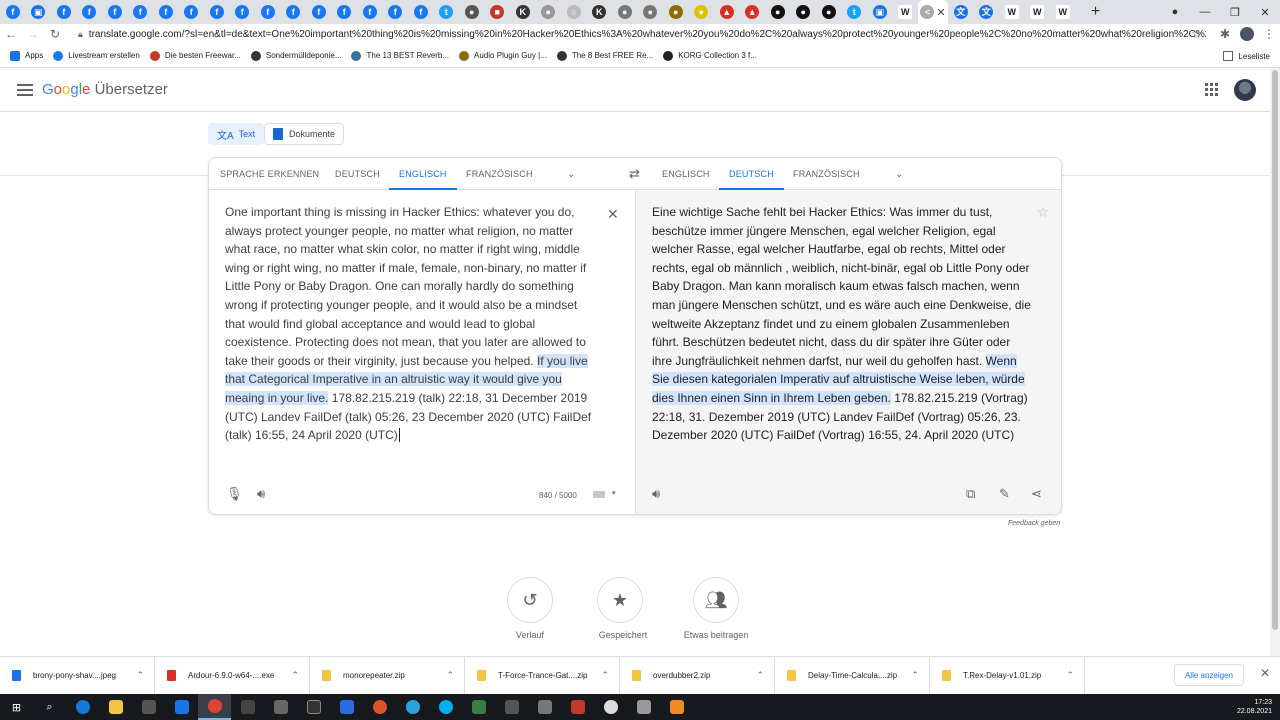  What do you see at coordinates (1205, 12) in the screenshot?
I see `minimize-icon: —` at bounding box center [1205, 12].